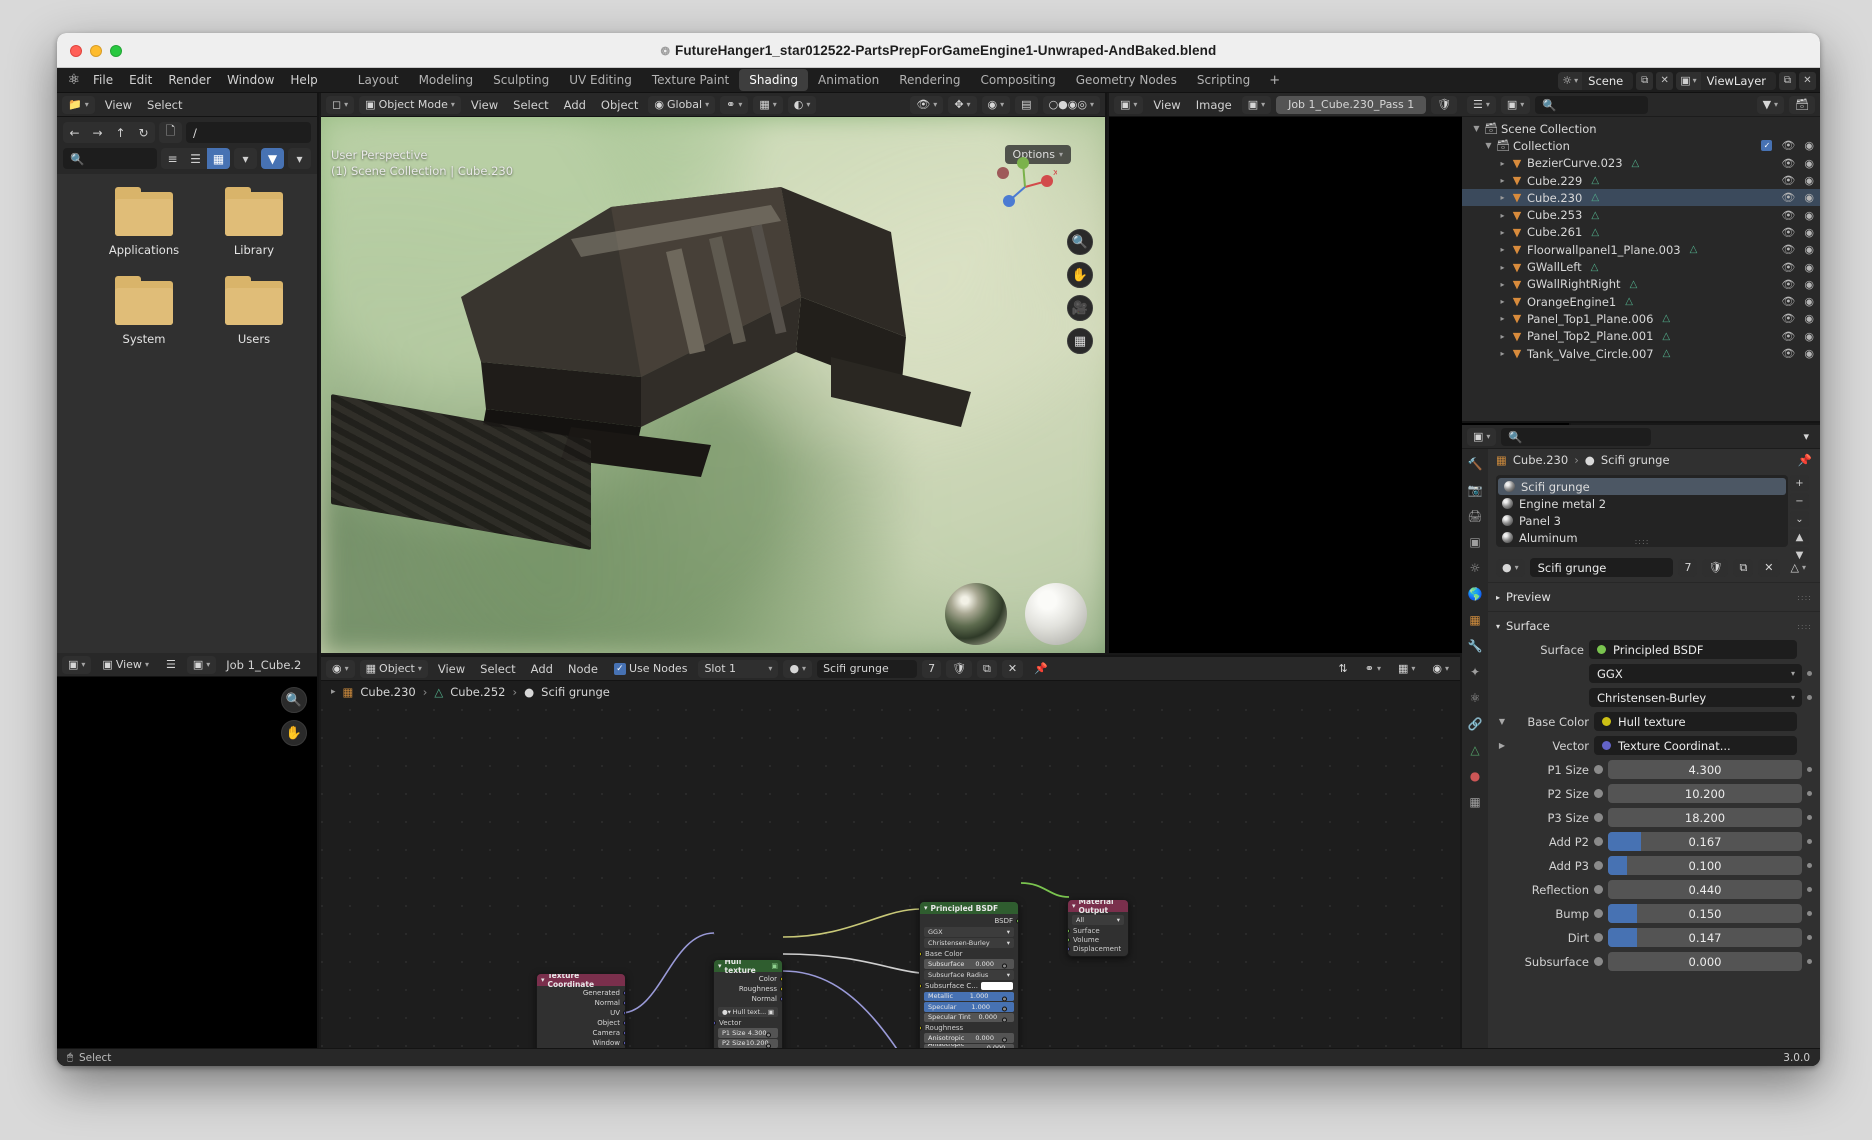 The width and height of the screenshot is (1872, 1140). I want to click on node-snap-toggle-icon: ⇅, so click(1343, 669).